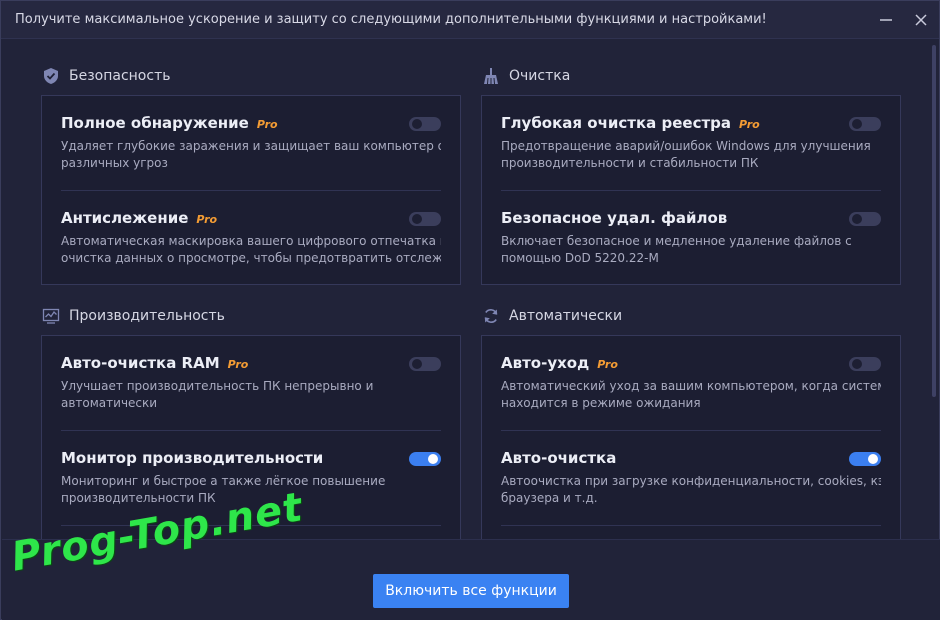 This screenshot has width=940, height=620. What do you see at coordinates (425, 364) in the screenshot?
I see `auto-ram-clean-toggle` at bounding box center [425, 364].